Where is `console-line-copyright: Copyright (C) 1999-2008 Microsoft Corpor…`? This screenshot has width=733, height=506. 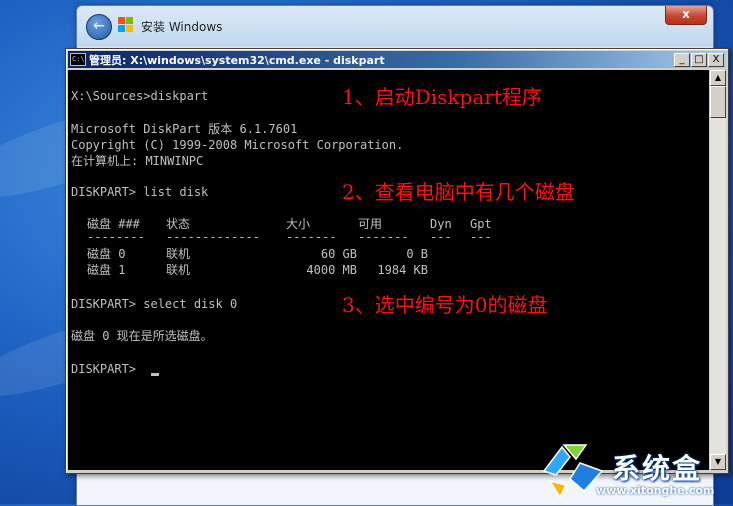 console-line-copyright: Copyright (C) 1999-2008 Microsoft Corpor… is located at coordinates (237, 145).